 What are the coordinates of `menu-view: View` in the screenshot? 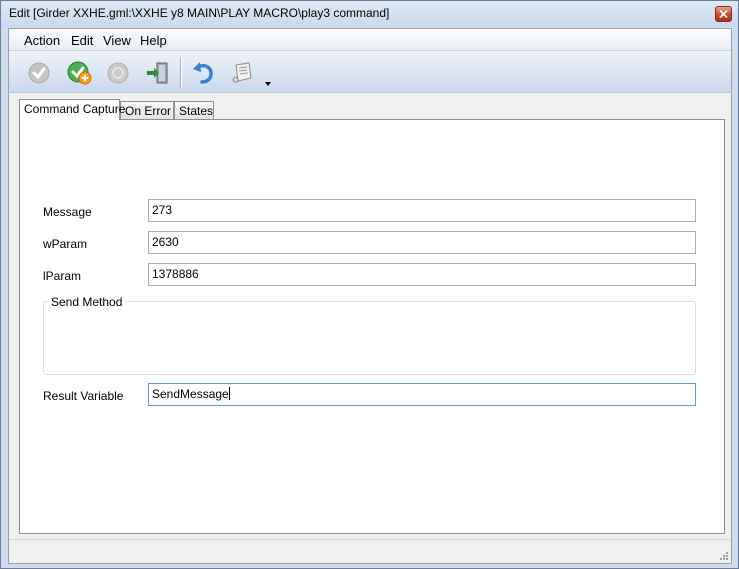 It's located at (117, 40).